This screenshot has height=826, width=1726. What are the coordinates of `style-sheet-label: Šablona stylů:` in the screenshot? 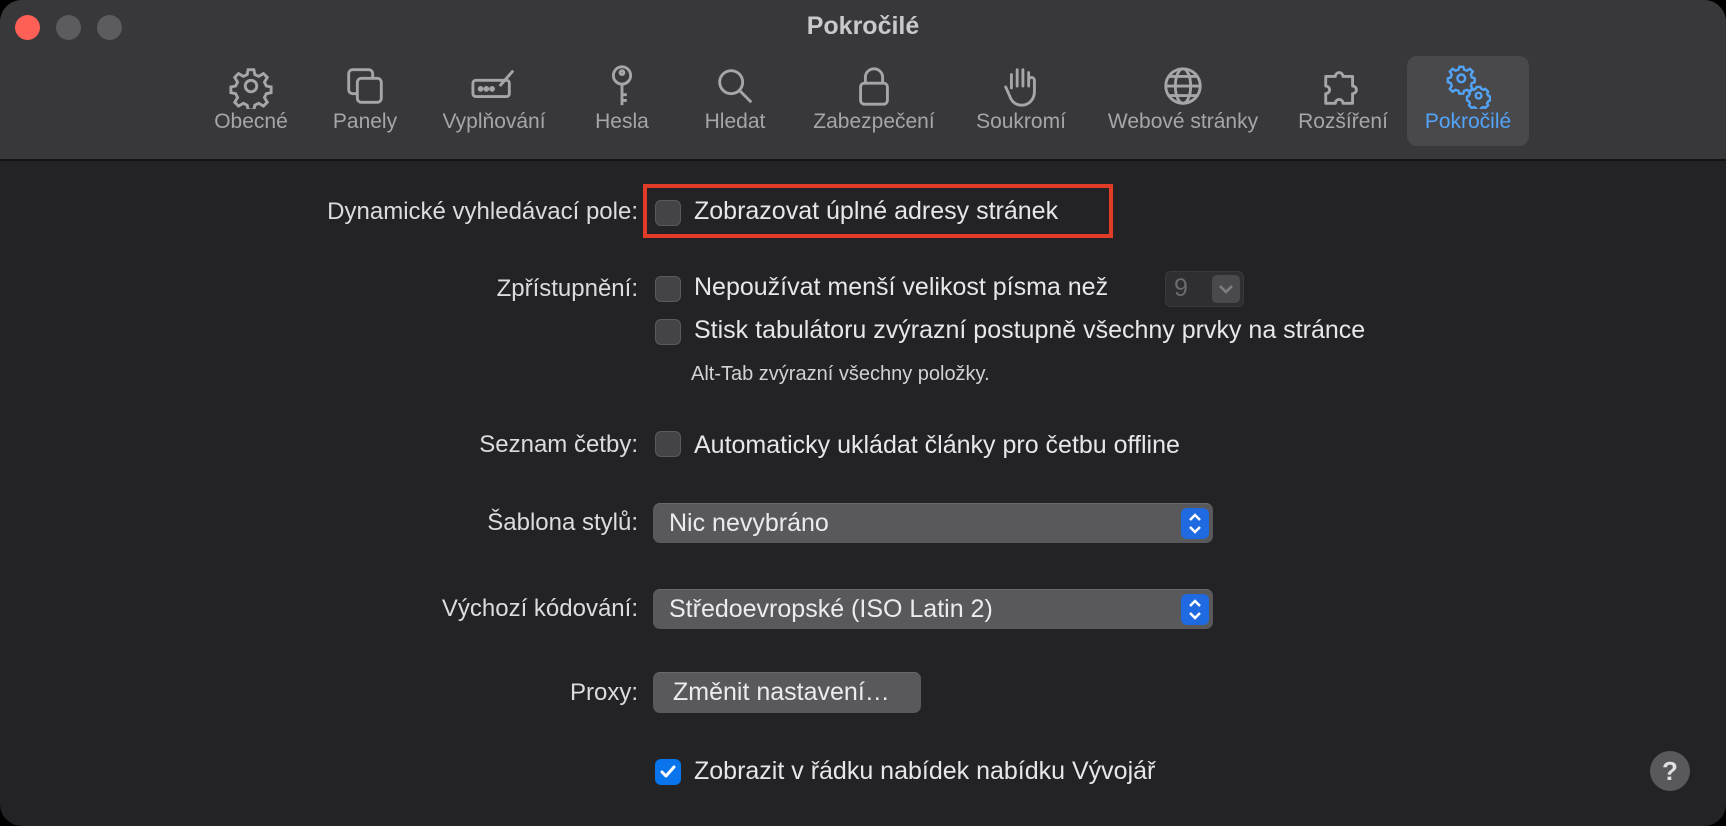 It's located at (562, 522).